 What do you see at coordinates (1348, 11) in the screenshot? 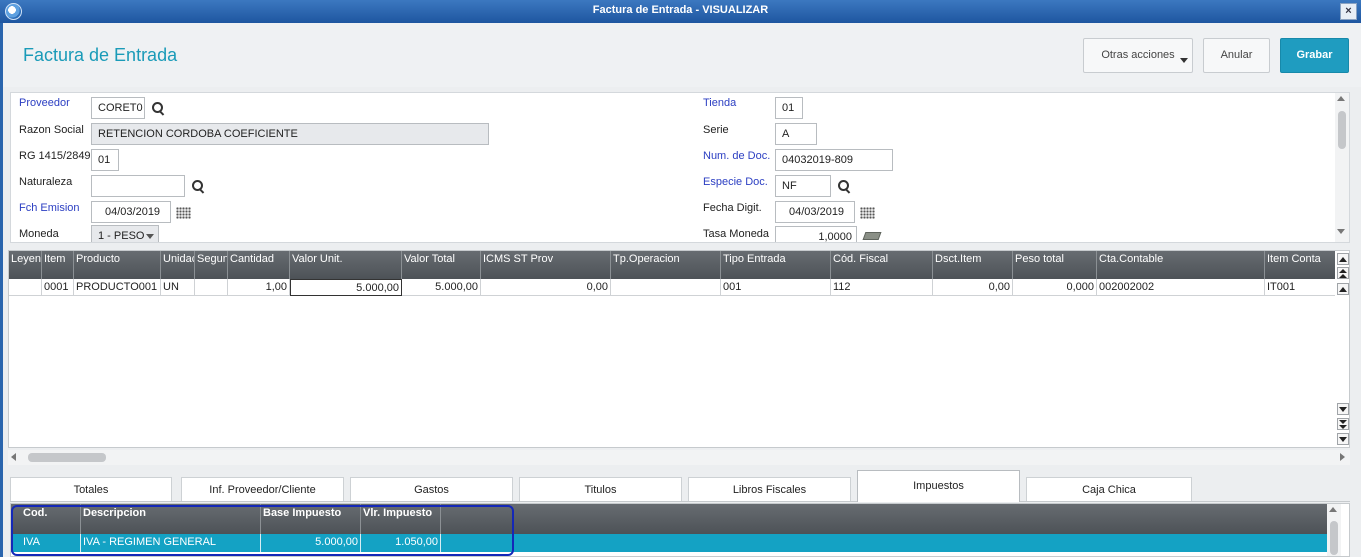
I see `window-close-button: ×` at bounding box center [1348, 11].